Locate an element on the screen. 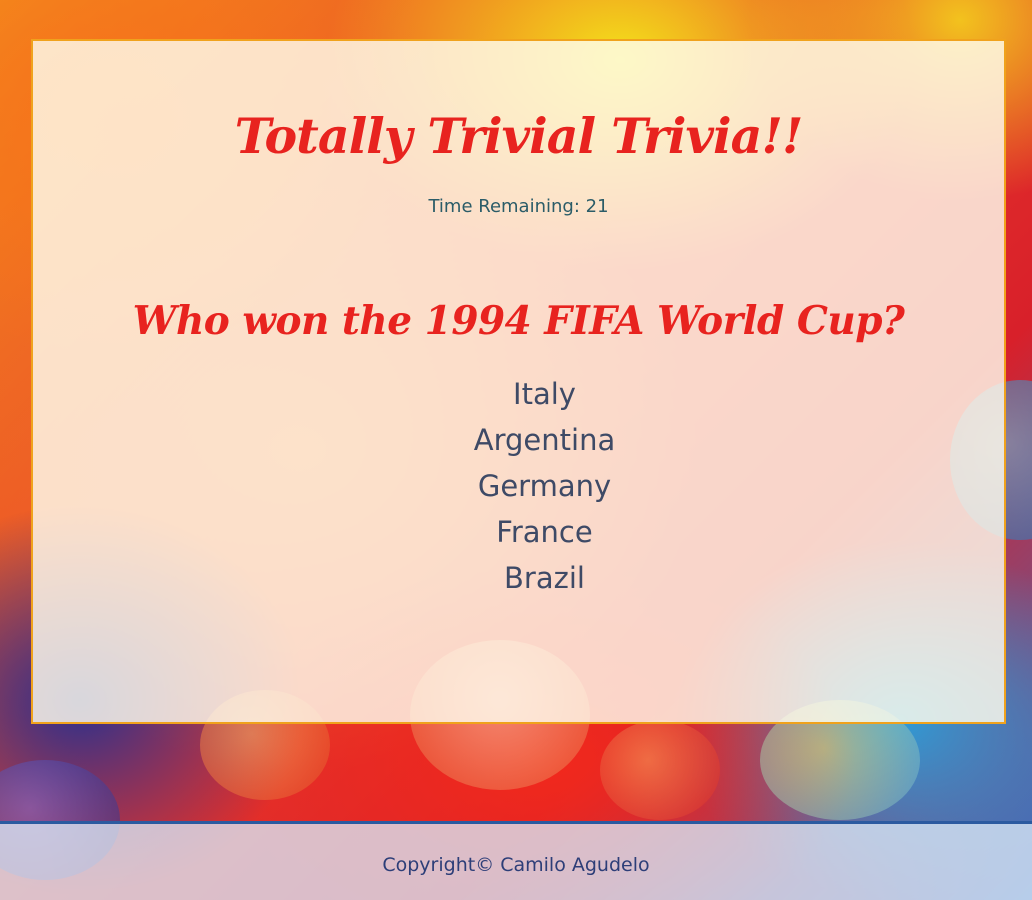  time-remaining: Time Remaining: 21 is located at coordinates (518, 206).